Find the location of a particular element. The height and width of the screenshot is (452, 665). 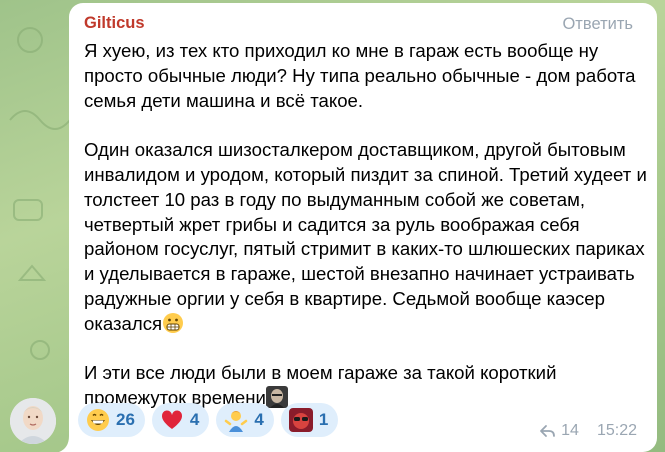

custom-sticker-icon is located at coordinates (300, 420).